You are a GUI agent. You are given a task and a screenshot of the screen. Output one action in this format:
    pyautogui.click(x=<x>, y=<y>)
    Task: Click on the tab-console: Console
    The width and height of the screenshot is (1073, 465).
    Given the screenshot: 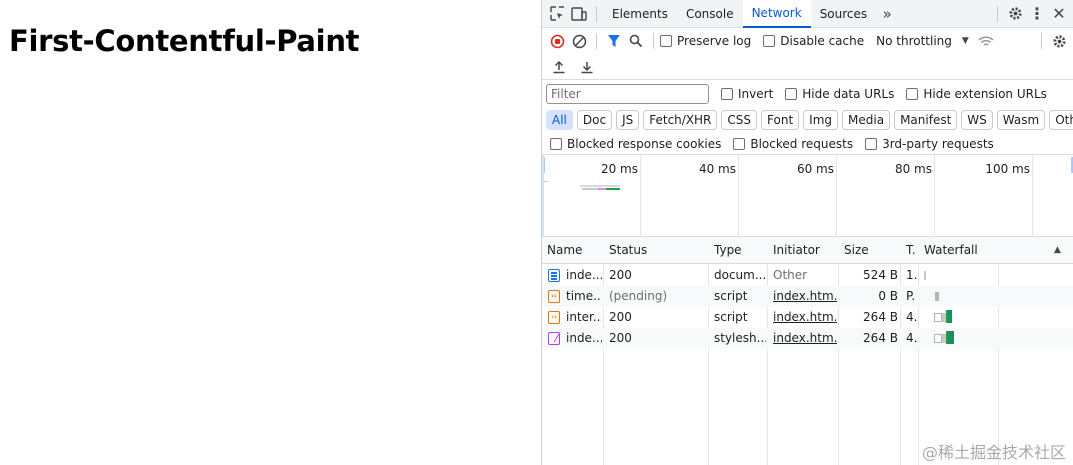 What is the action you would take?
    pyautogui.click(x=710, y=14)
    